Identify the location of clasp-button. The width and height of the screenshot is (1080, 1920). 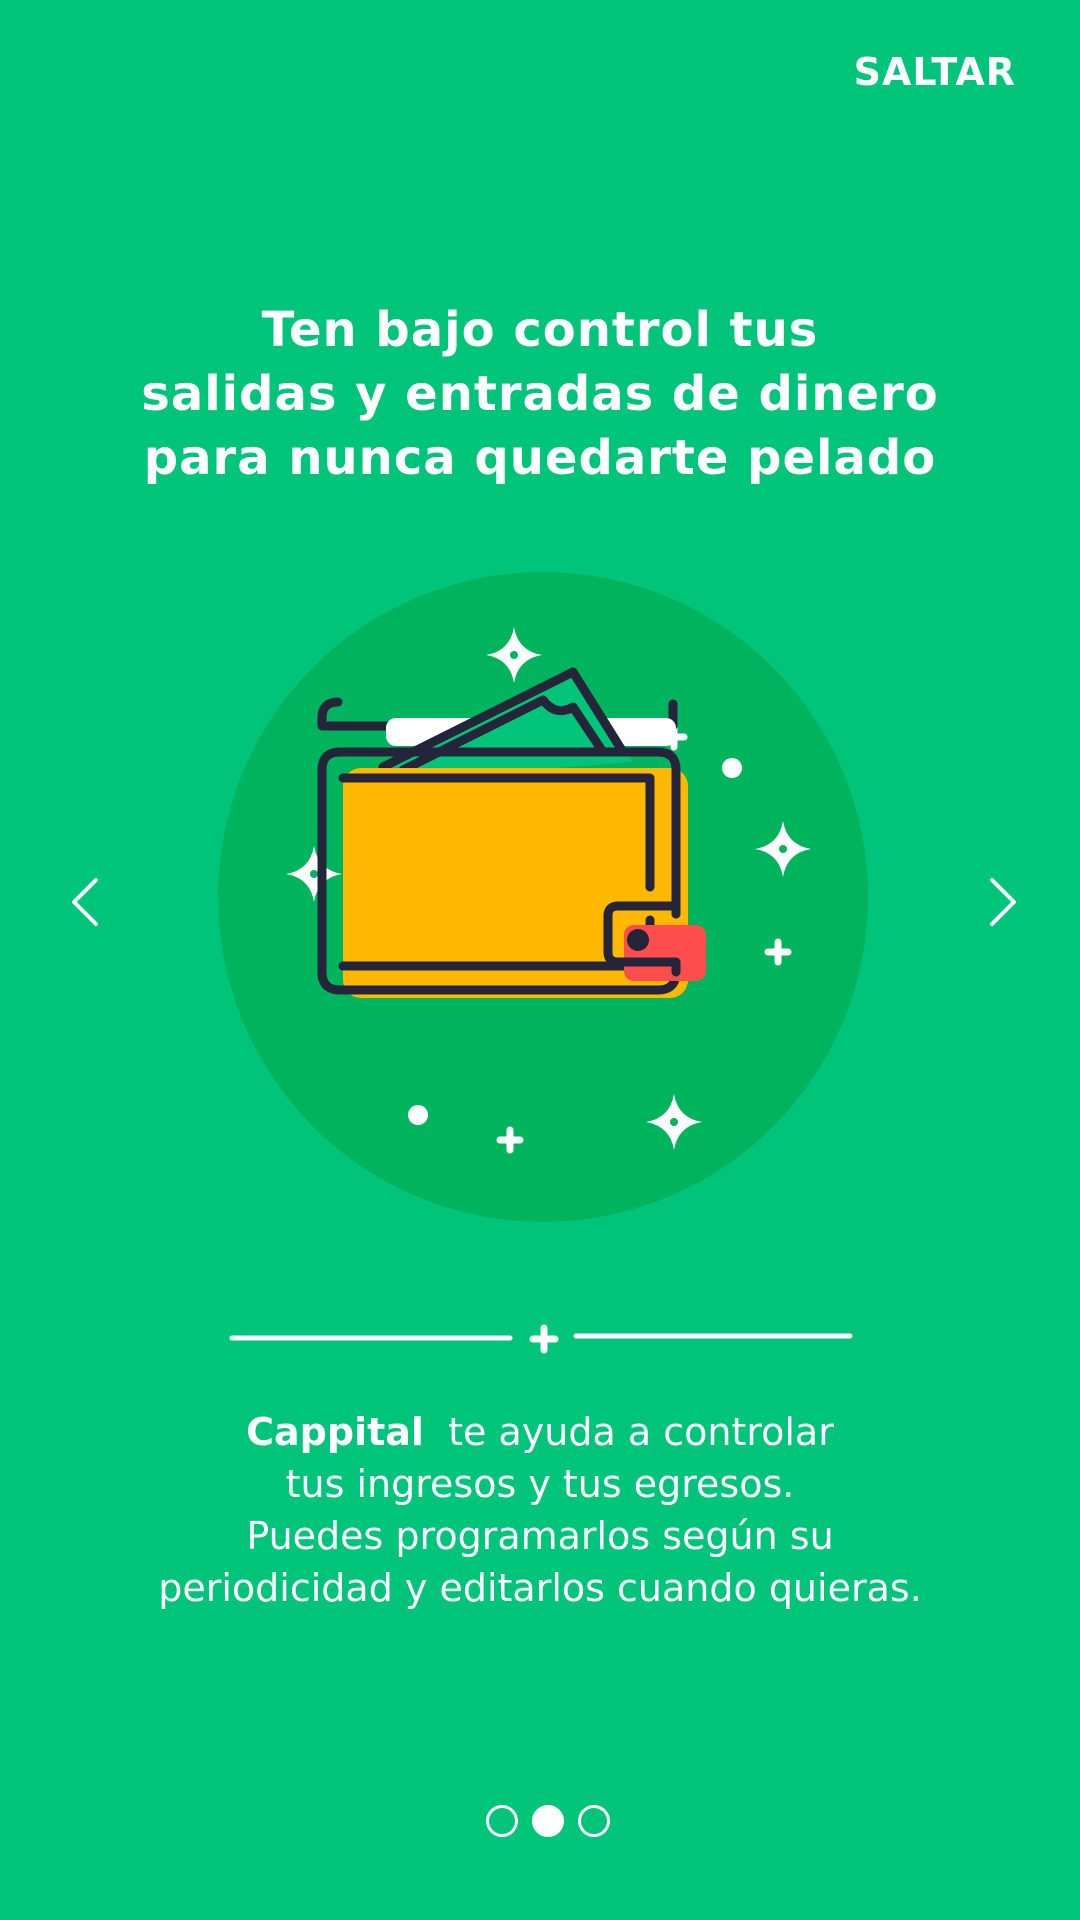
(638, 940).